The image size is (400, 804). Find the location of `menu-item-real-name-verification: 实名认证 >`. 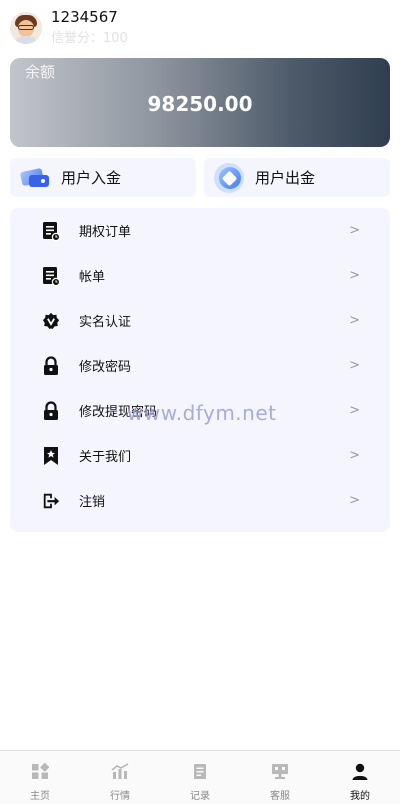

menu-item-real-name-verification: 实名认证 > is located at coordinates (200, 320).